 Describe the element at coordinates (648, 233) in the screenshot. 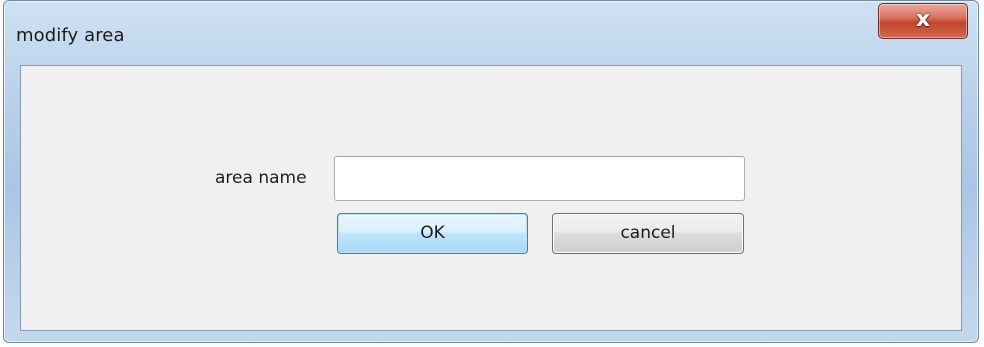

I see `cancel-button: cancel` at that location.